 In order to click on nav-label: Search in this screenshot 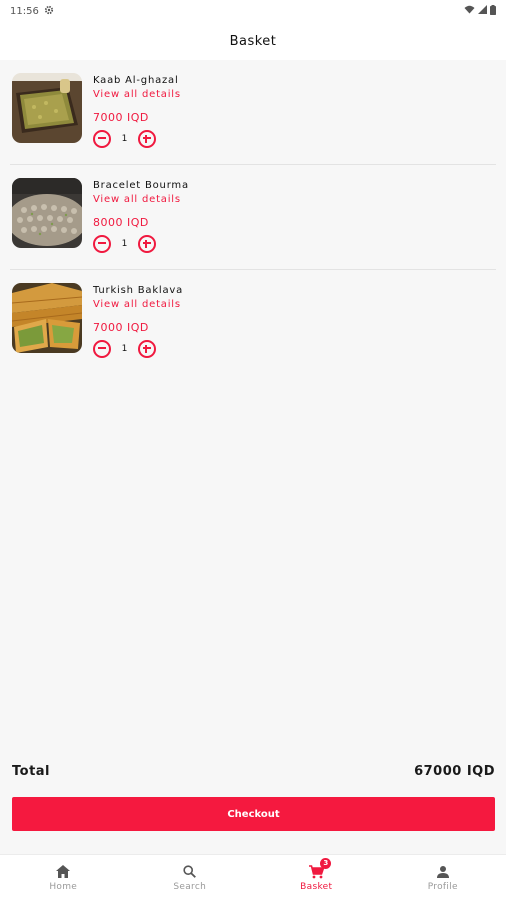, I will do `click(190, 886)`.